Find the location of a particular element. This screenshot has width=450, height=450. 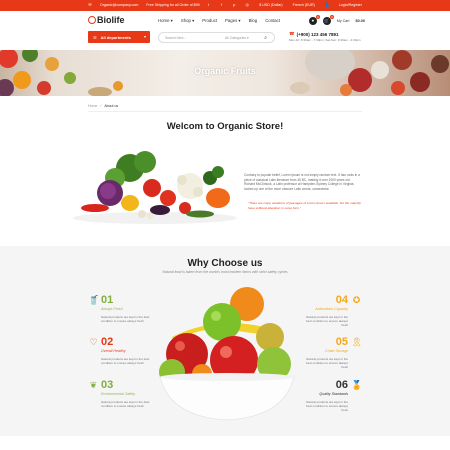

topbar-email: Organic@company.com is located at coordinates (119, 5).